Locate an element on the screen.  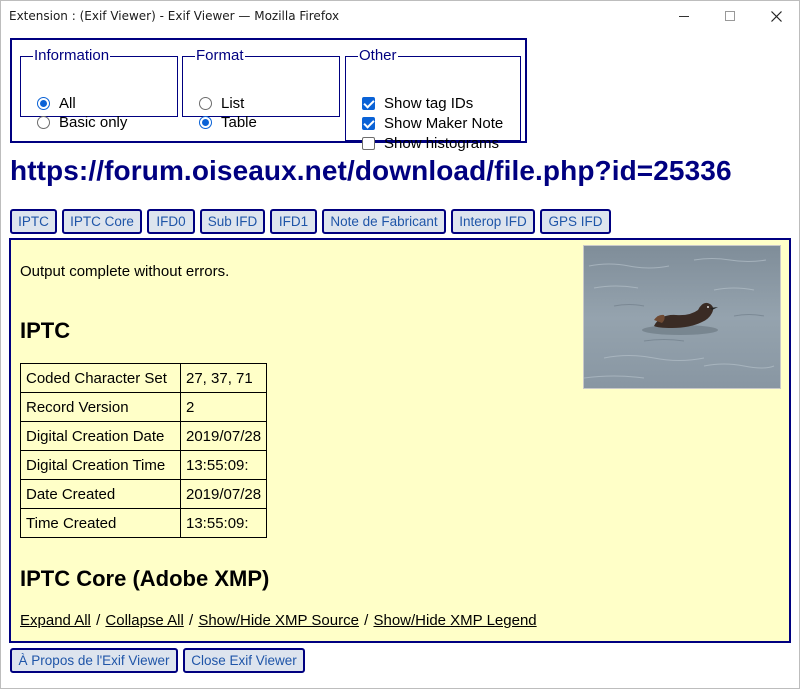
show-hide-xmp-source-link: Show/Hide XMP Source is located at coordinates (278, 620).